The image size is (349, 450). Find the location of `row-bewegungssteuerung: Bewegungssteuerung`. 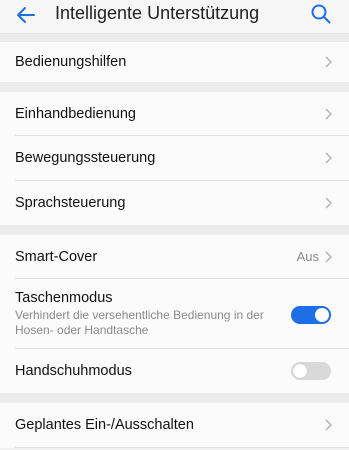

row-bewegungssteuerung: Bewegungssteuerung is located at coordinates (174, 158).